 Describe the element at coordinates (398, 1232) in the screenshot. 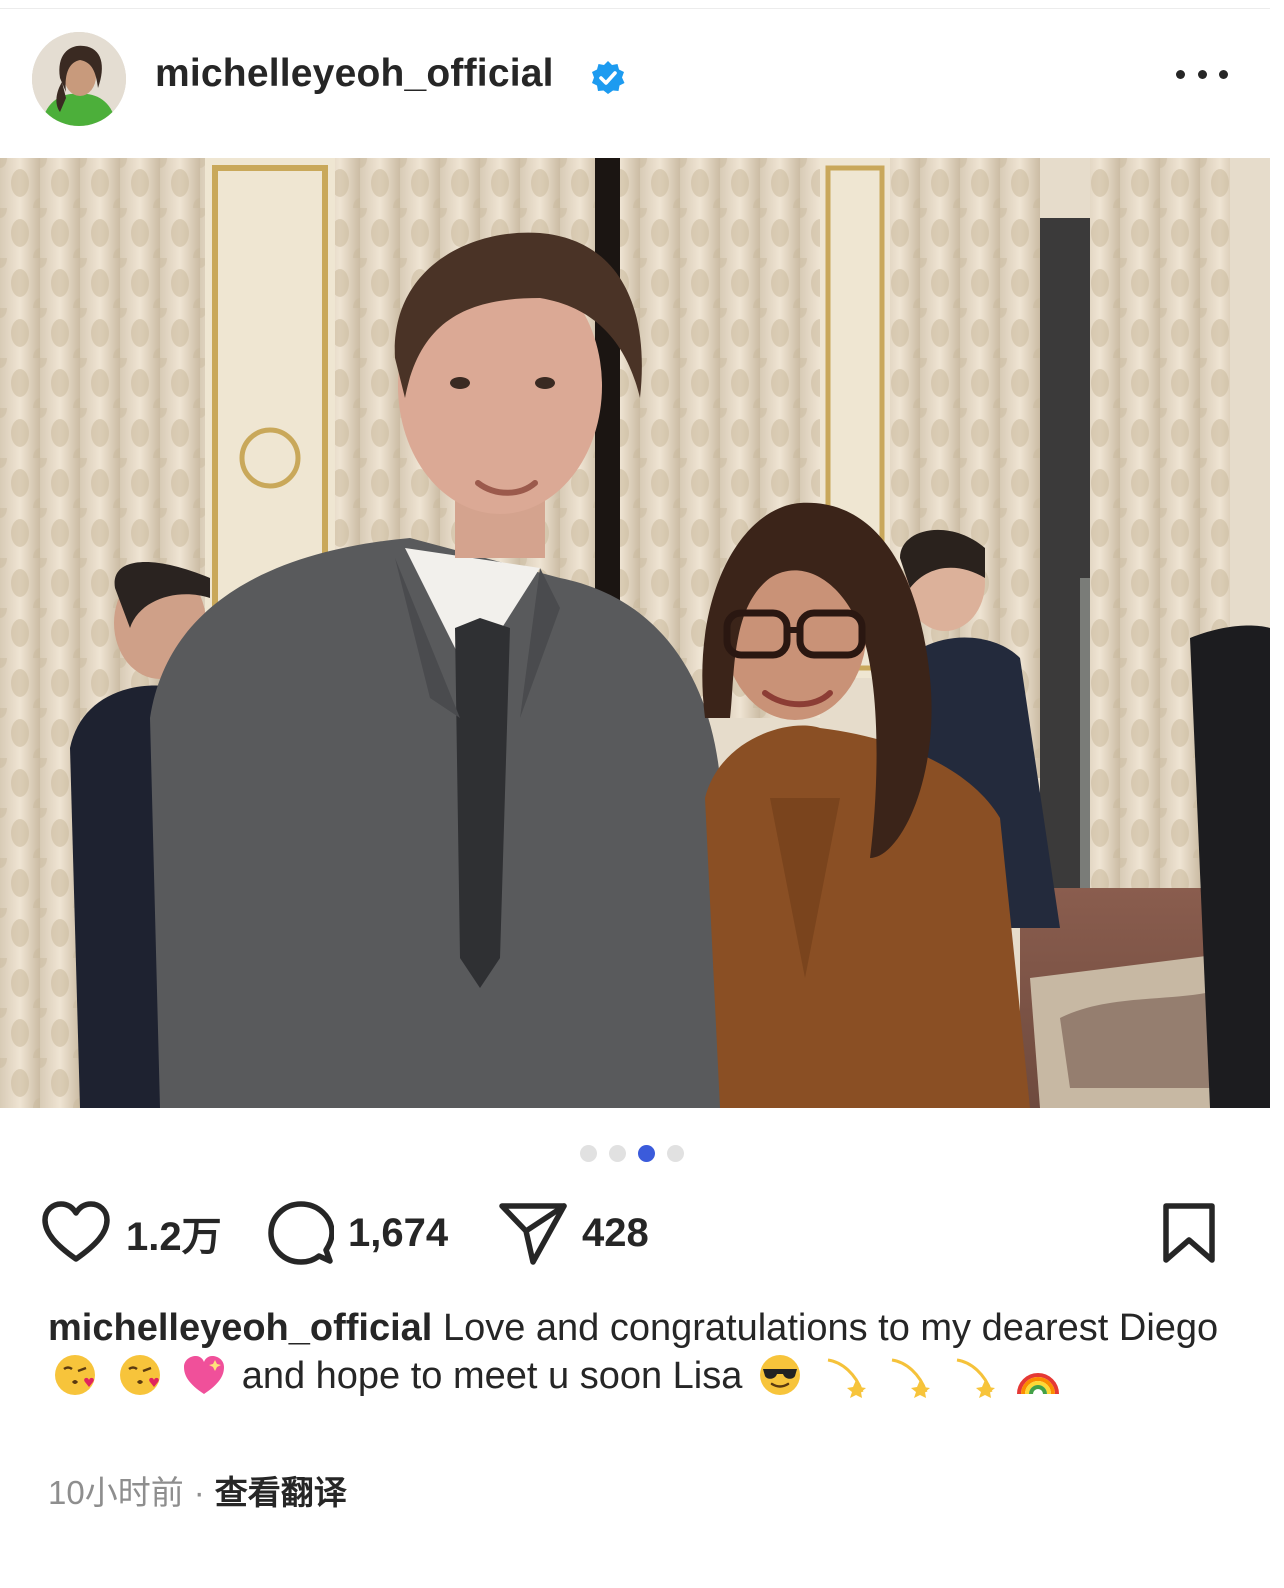

I see `comments-count: 1,674` at that location.